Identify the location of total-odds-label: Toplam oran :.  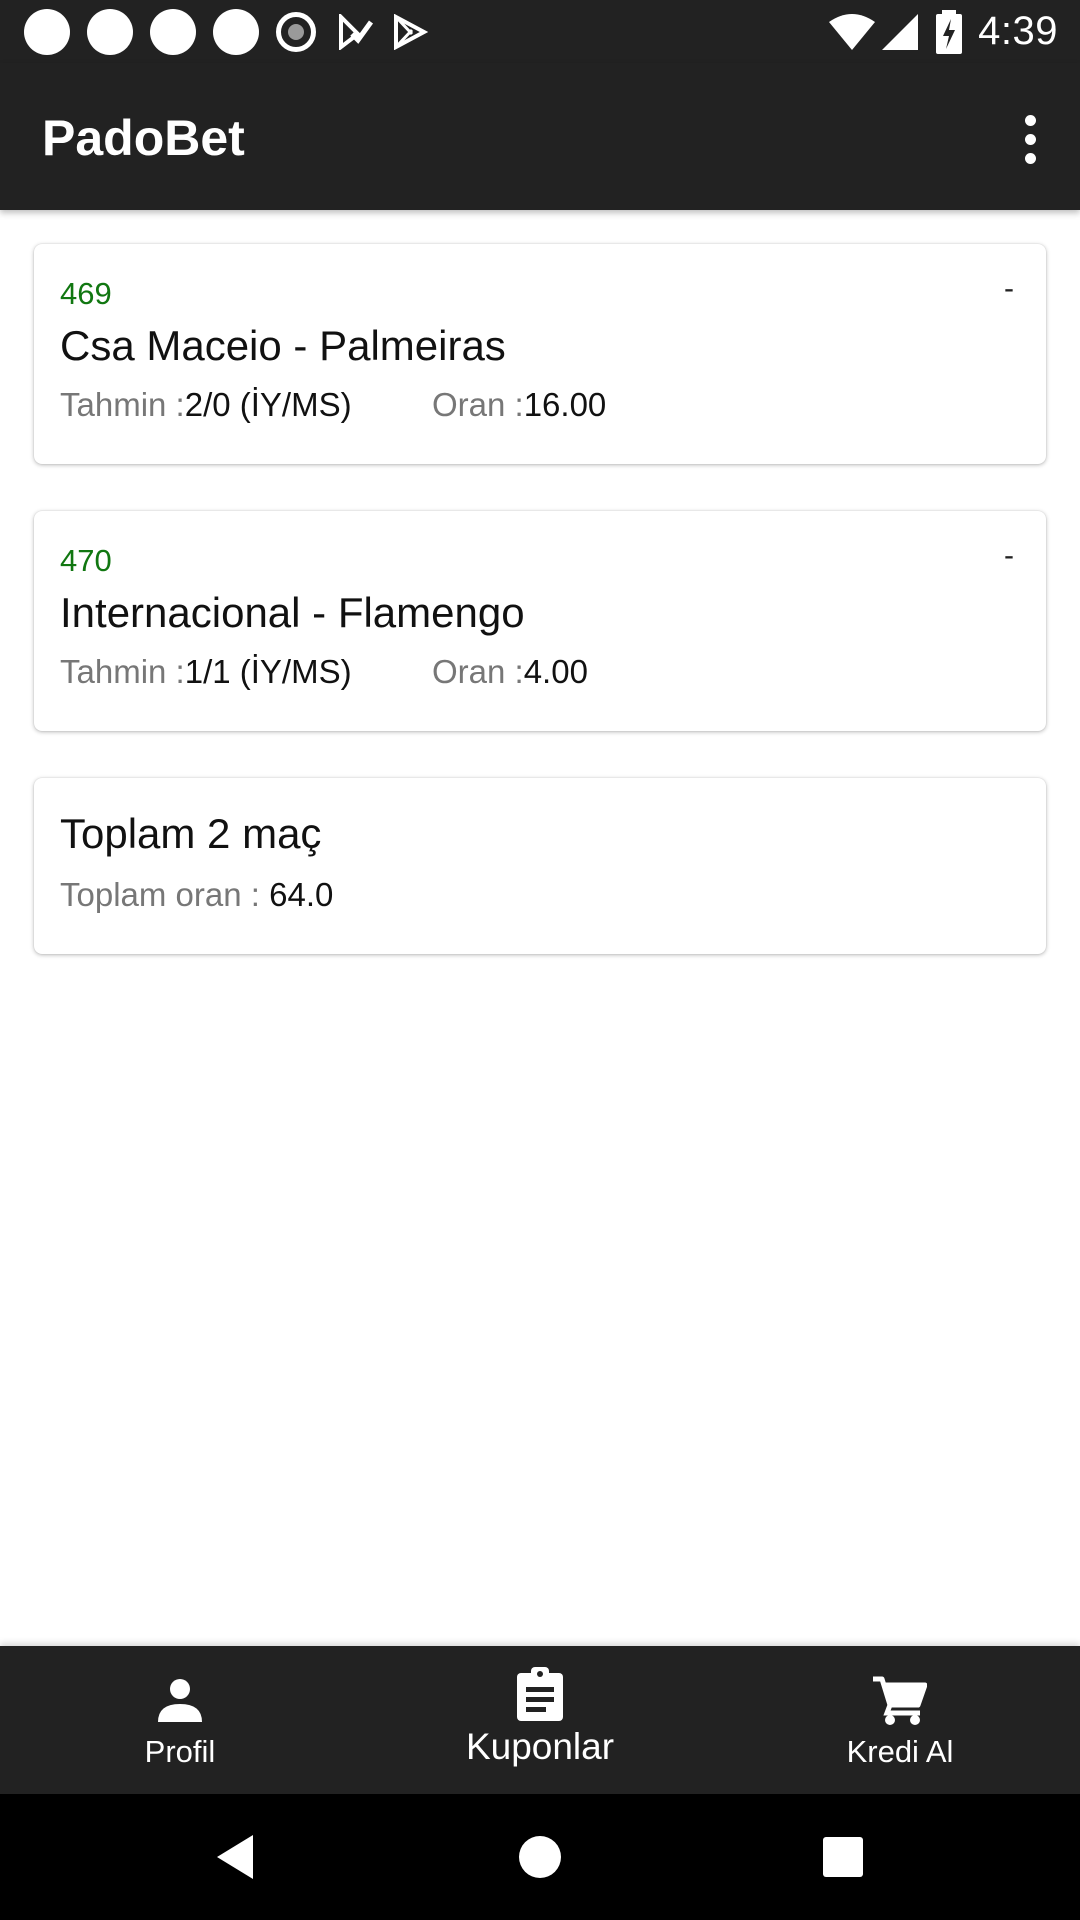
(165, 894).